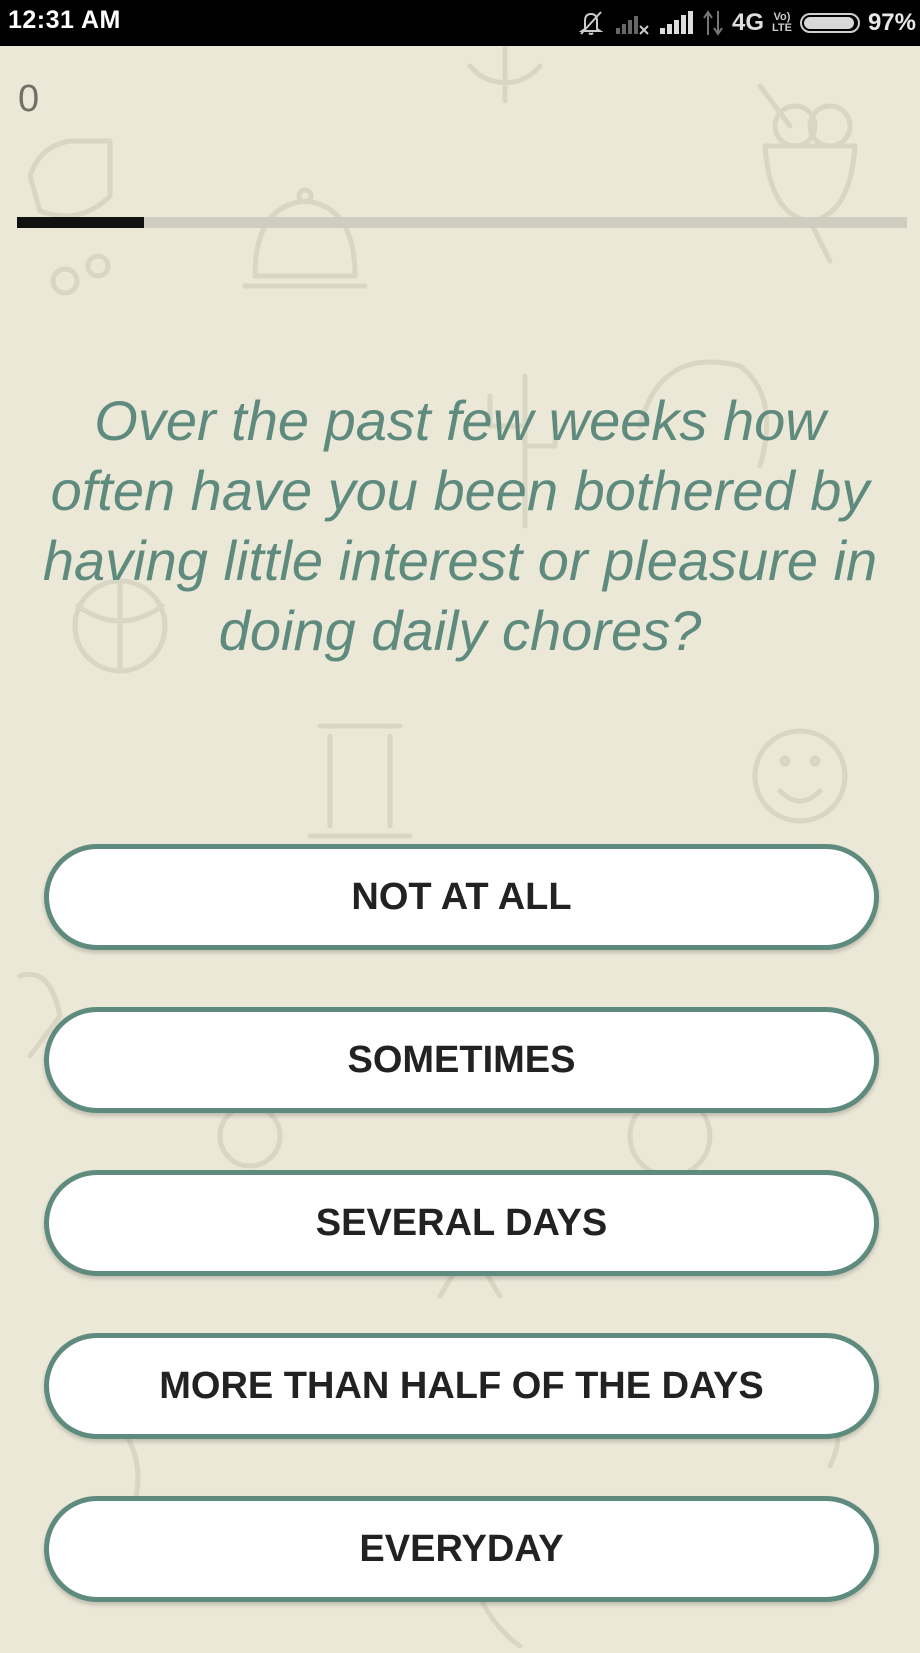  What do you see at coordinates (676, 23) in the screenshot?
I see `signal-icon` at bounding box center [676, 23].